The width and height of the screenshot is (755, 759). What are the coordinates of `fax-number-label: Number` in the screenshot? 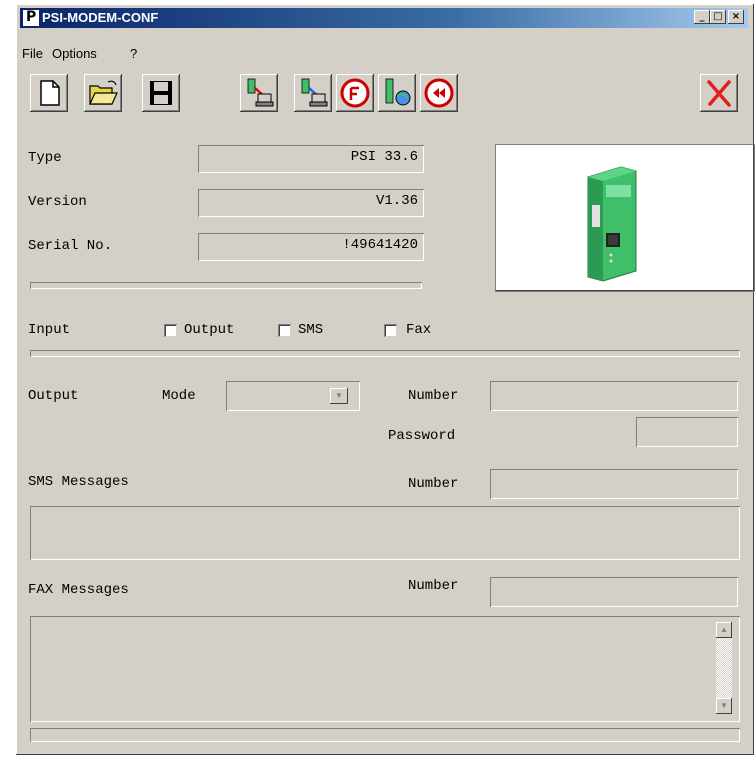 It's located at (433, 586).